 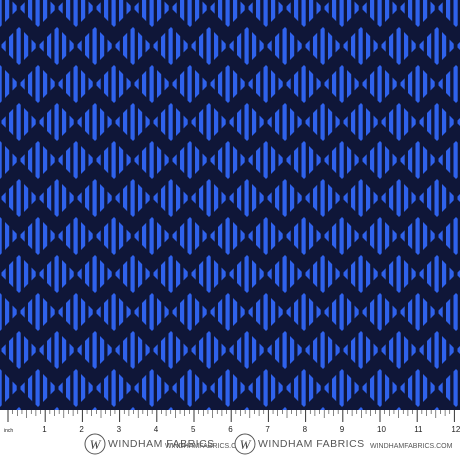 I want to click on ruler-number: 1, so click(x=44, y=429).